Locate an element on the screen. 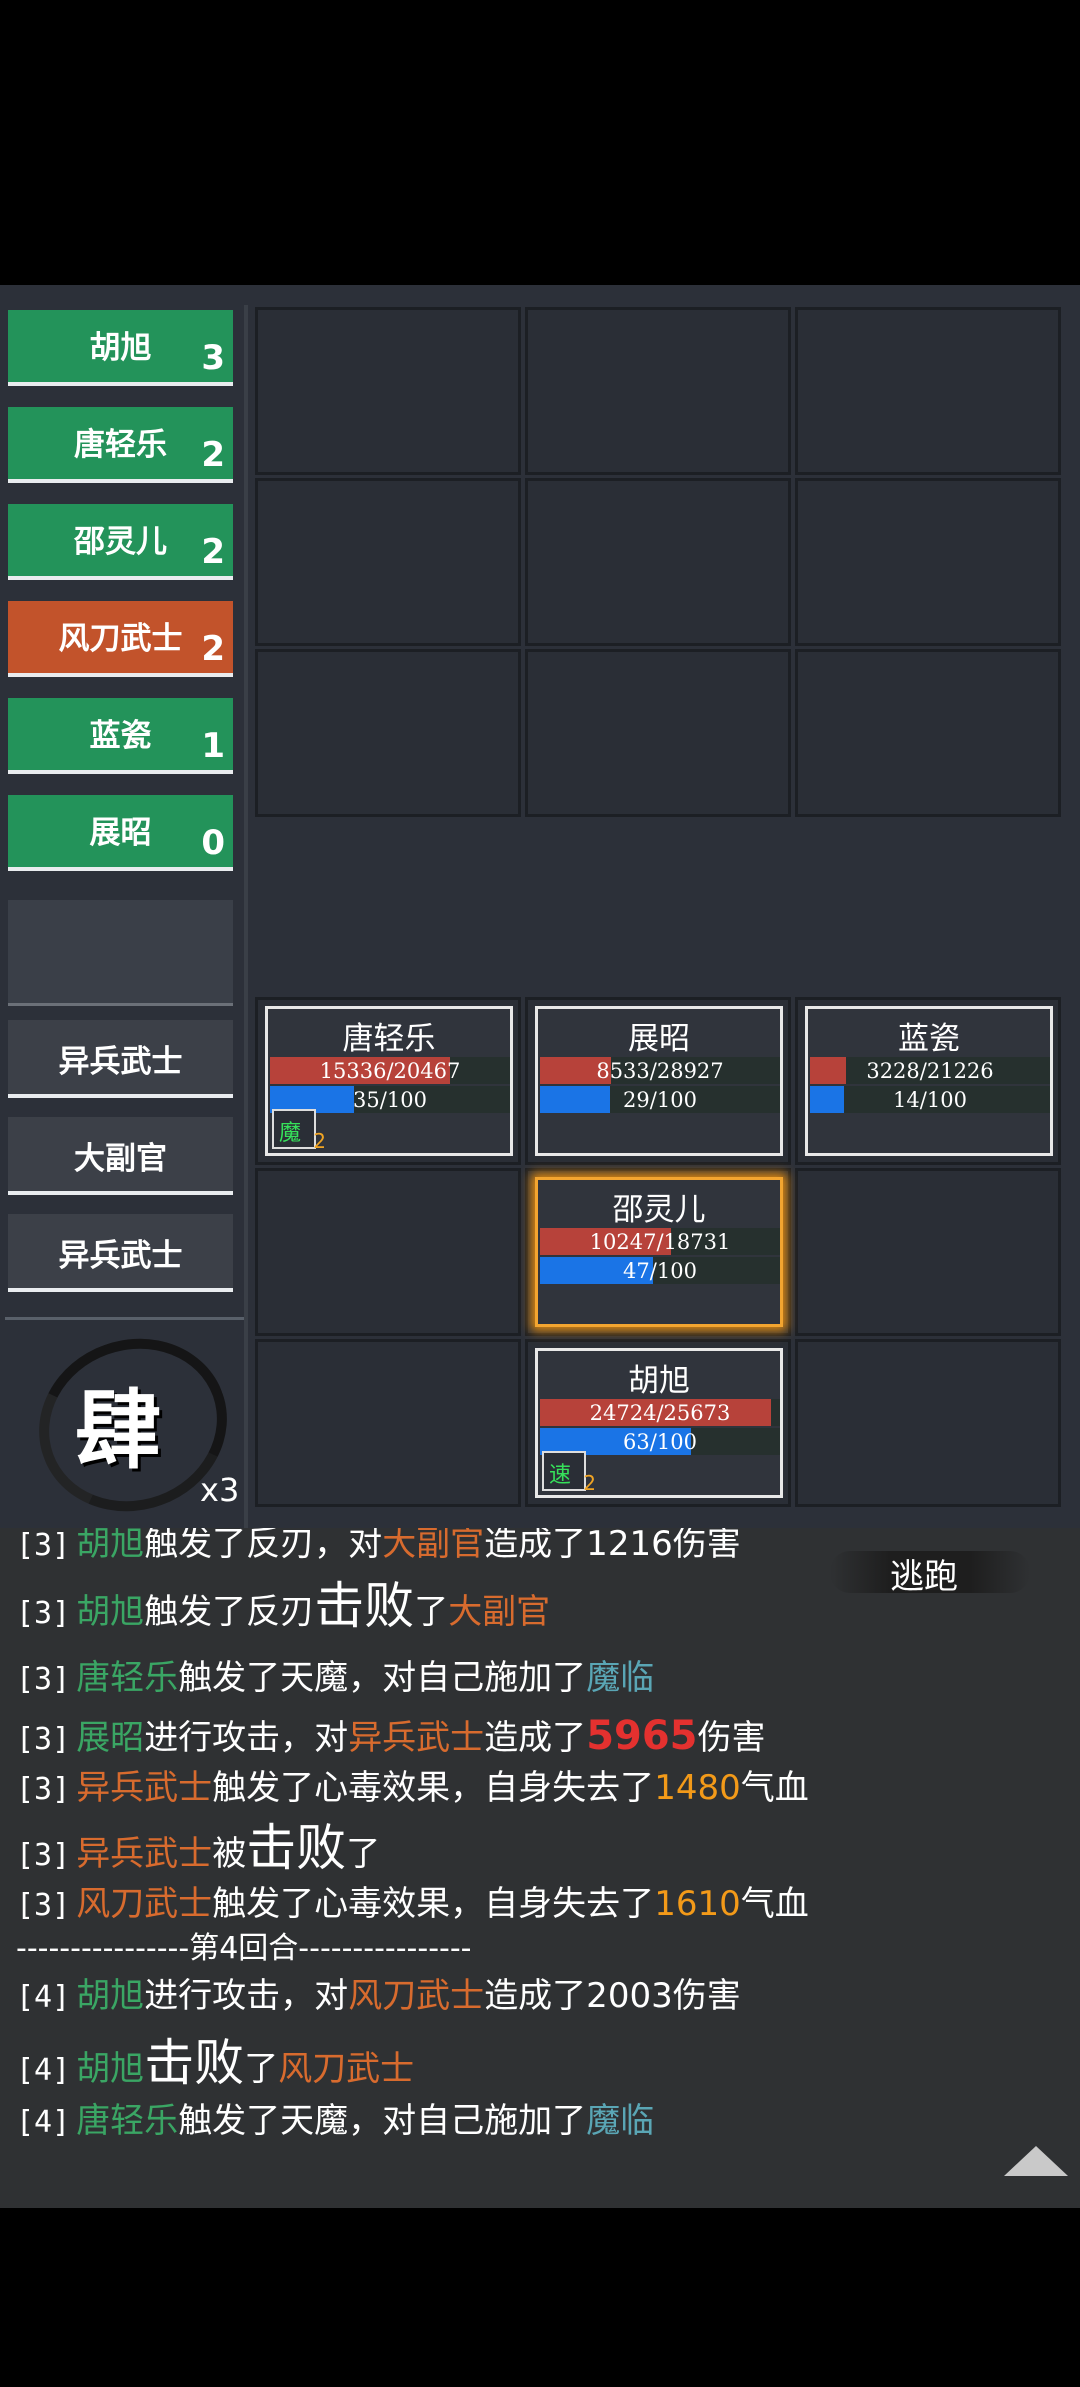 Image resolution: width=1080 pixels, height=2387 pixels. unit-card-selected: 邵灵儿 10247/18731 47/100 is located at coordinates (659, 1252).